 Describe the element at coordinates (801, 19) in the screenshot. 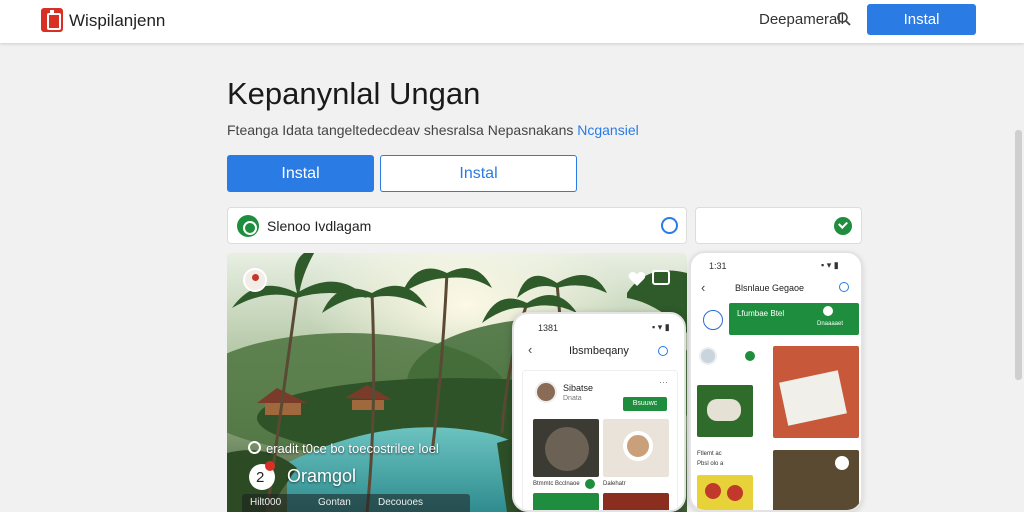

I see `nav-link-departments: Deepamerall` at that location.